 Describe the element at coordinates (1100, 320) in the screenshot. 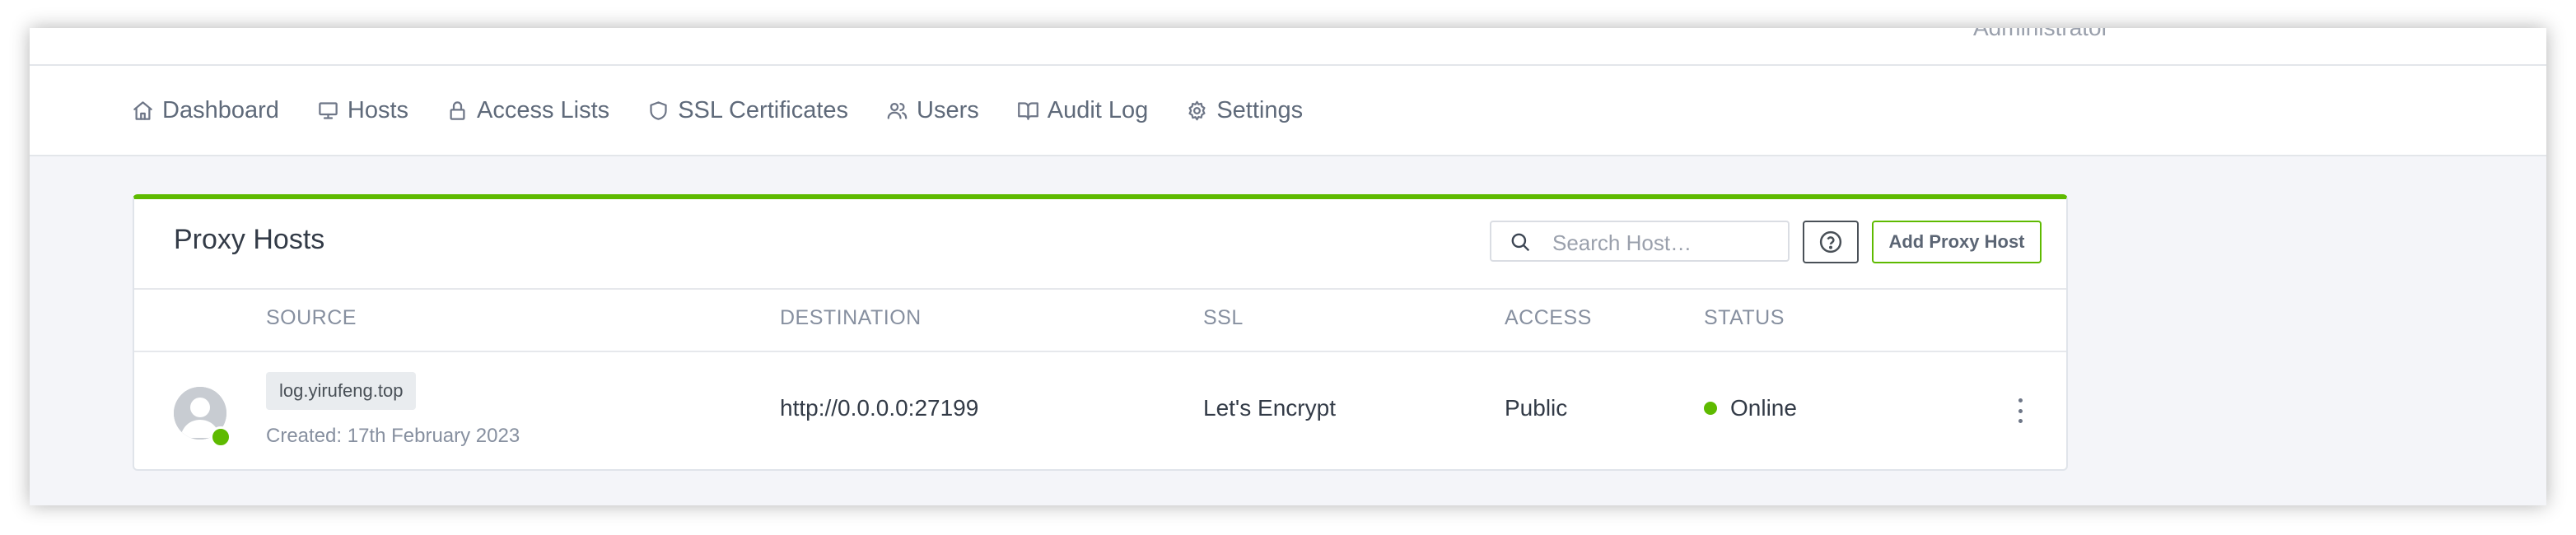

I see `table-header: SOURCE DESTINATION SSL ACCESS STATUS` at that location.